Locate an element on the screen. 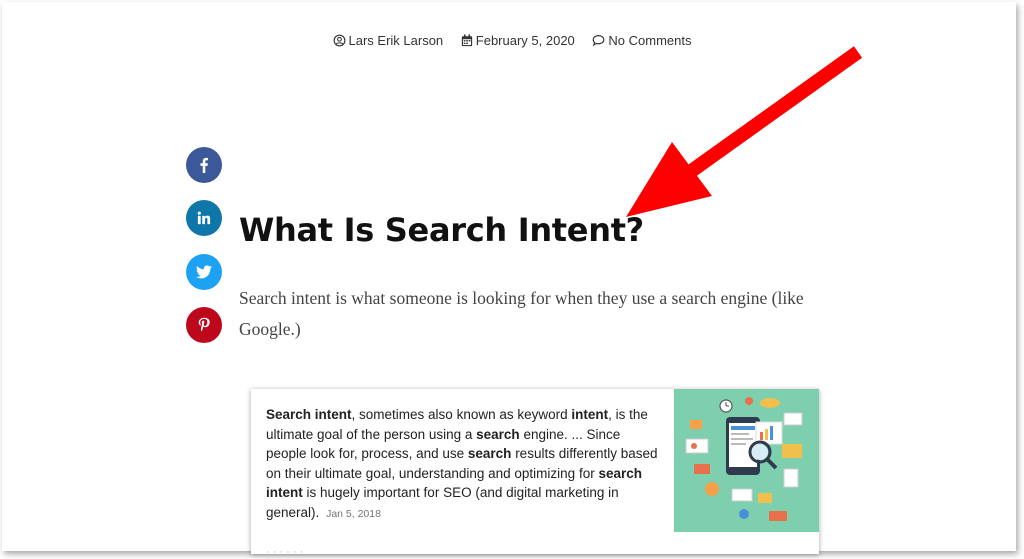 The height and width of the screenshot is (559, 1024). user-circle-icon is located at coordinates (339, 40).